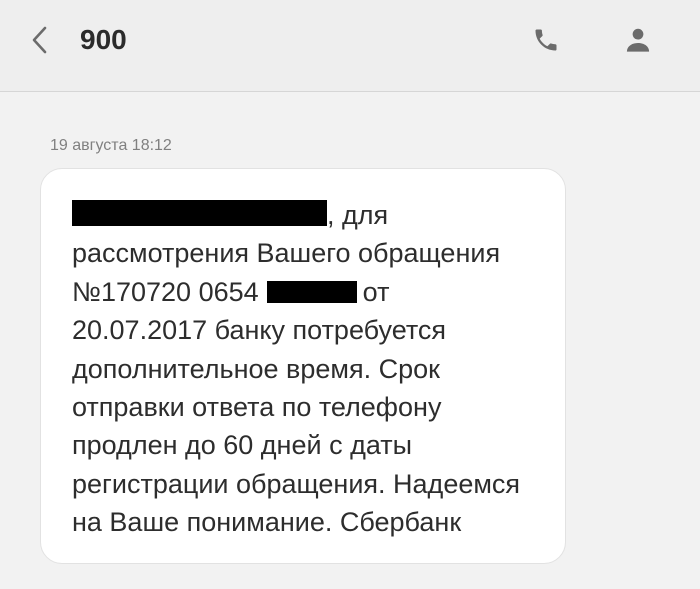  Describe the element at coordinates (358, 215) in the screenshot. I see `message-fragment: , для` at that location.